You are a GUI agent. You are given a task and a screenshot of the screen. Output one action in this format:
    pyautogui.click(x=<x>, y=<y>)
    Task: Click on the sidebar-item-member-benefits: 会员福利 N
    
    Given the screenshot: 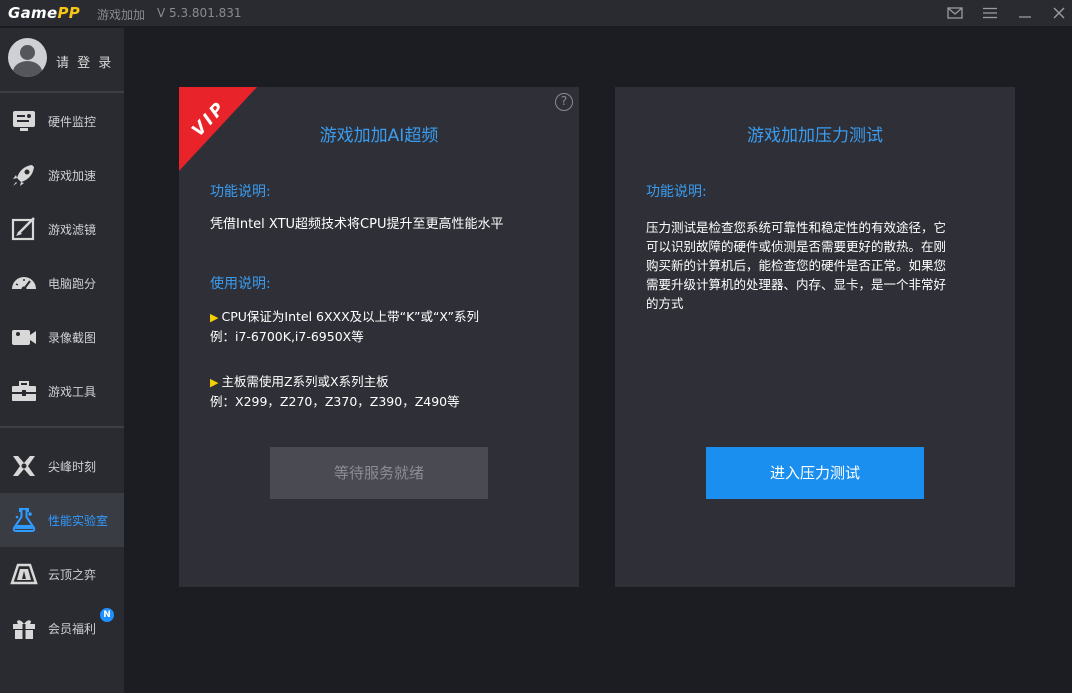 What is the action you would take?
    pyautogui.click(x=62, y=628)
    